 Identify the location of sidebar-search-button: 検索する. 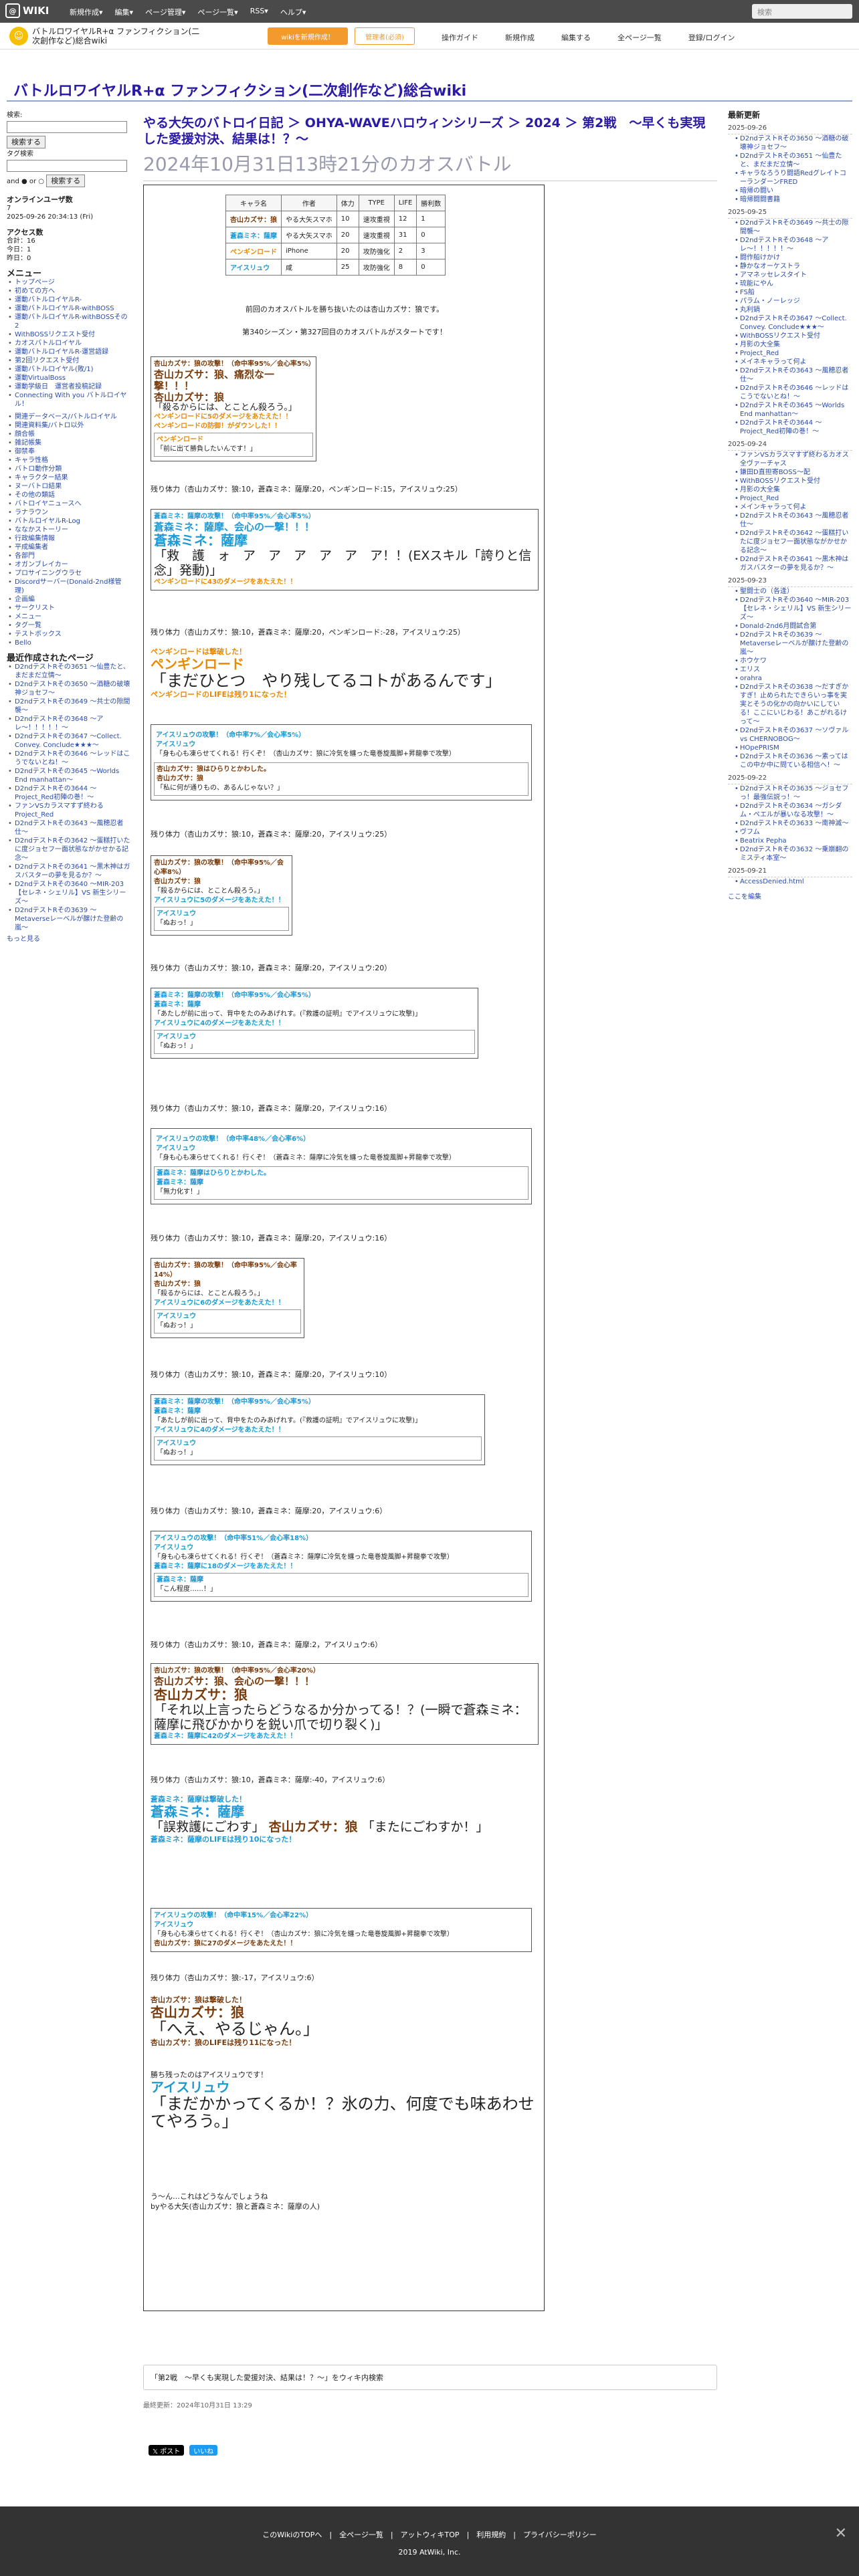
(26, 142).